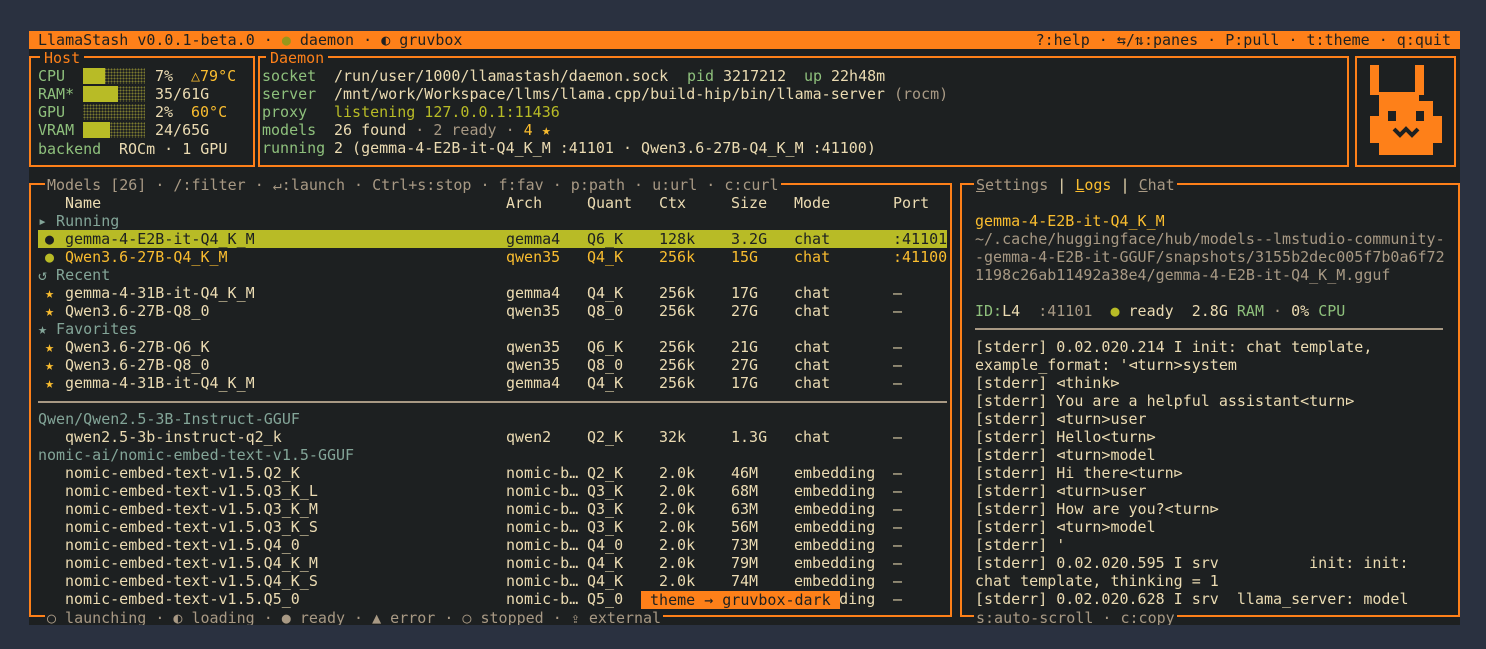 The image size is (1486, 649). What do you see at coordinates (137, 347) in the screenshot?
I see `model-name: Qwen3.6-27B-Q6_K` at bounding box center [137, 347].